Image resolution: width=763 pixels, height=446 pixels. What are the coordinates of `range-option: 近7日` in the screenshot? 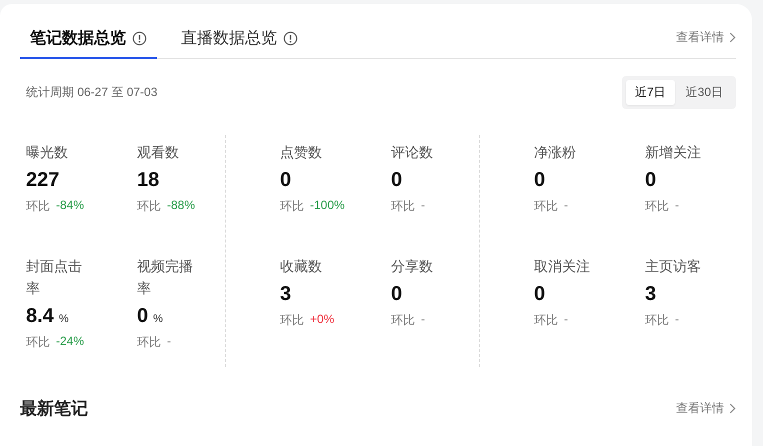 It's located at (650, 92).